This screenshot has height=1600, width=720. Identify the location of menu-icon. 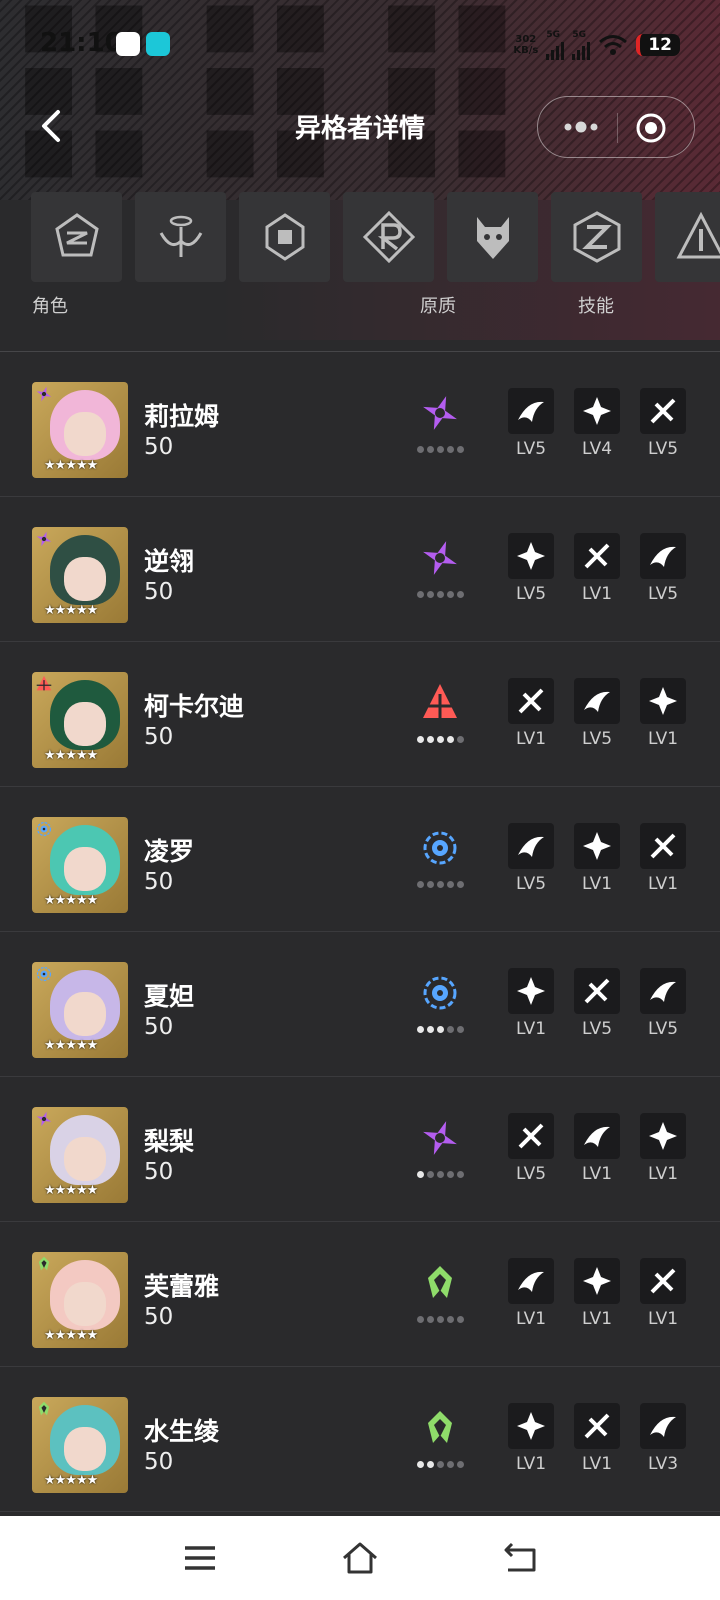
(200, 1558).